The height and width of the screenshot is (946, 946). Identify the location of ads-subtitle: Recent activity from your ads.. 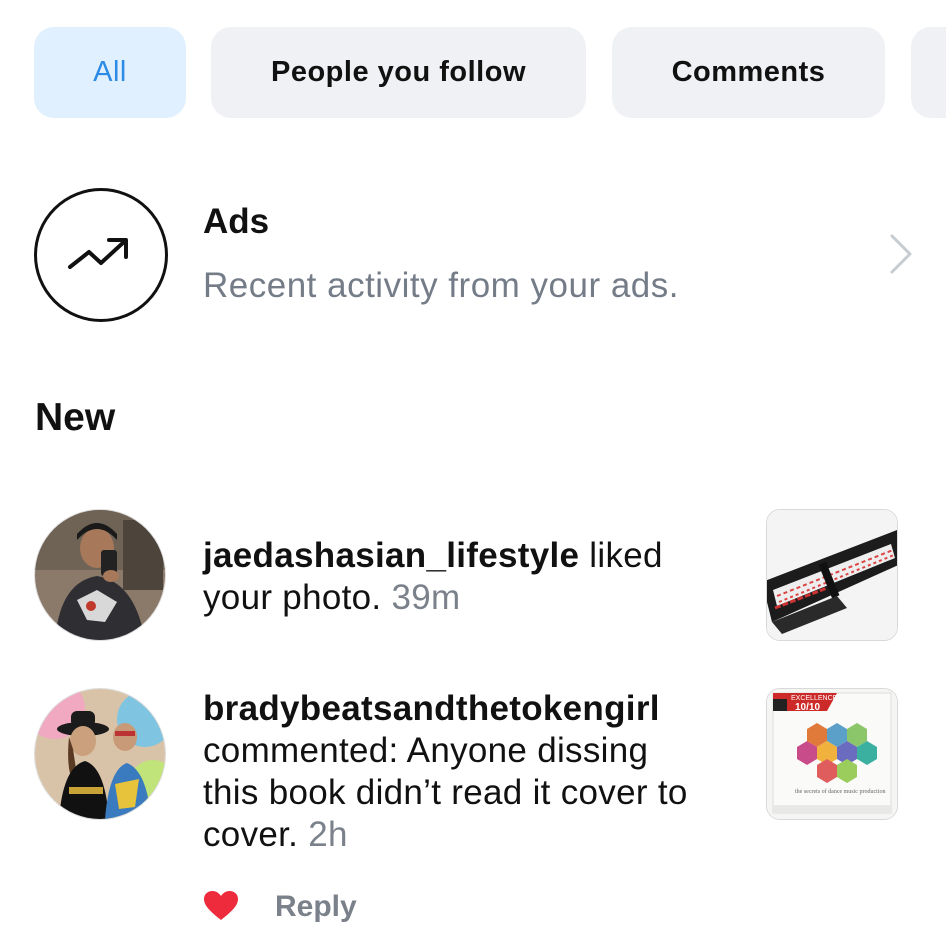
(441, 285).